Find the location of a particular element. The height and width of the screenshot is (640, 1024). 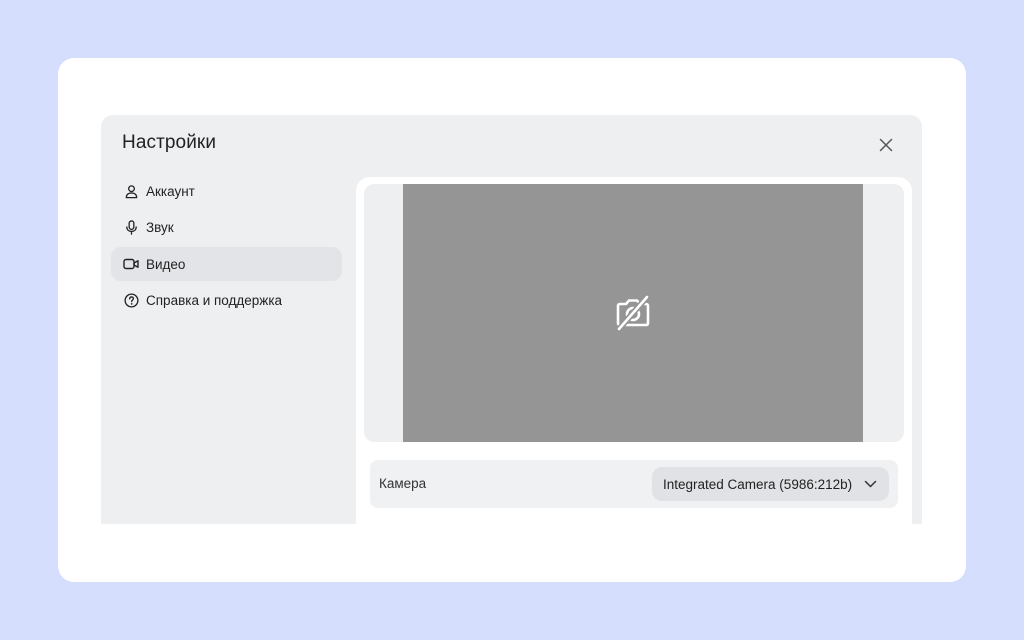

sidebar-item-label: Видео is located at coordinates (166, 264).